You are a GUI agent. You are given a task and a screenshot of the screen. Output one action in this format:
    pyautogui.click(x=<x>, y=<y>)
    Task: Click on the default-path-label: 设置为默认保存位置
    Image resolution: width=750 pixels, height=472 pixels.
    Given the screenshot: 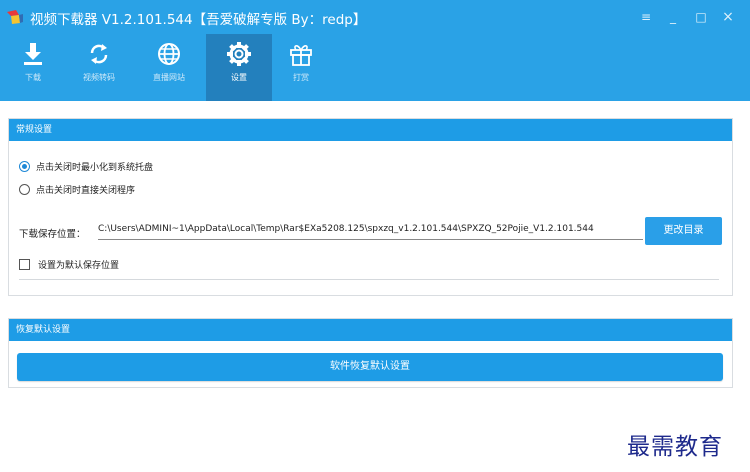 What is the action you would take?
    pyautogui.click(x=79, y=265)
    